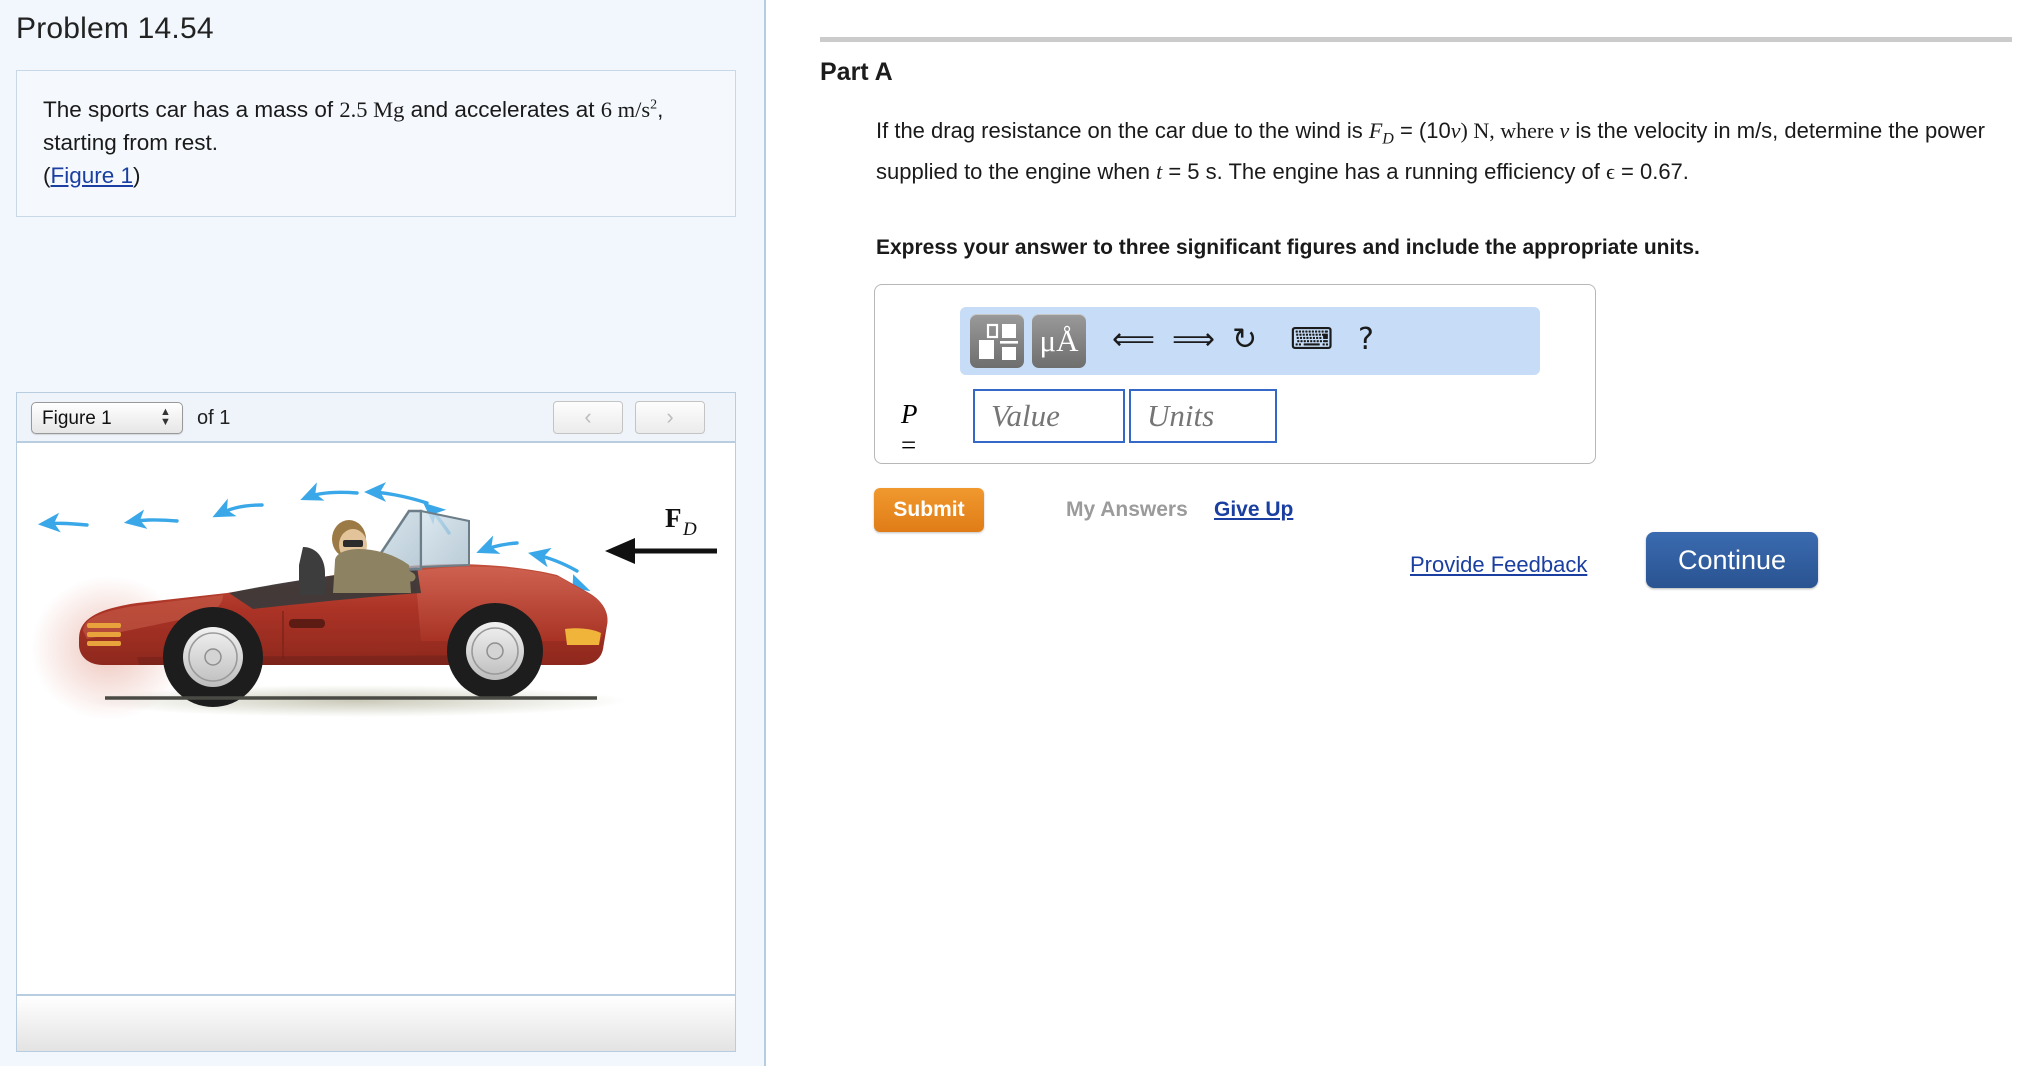 Image resolution: width=2032 pixels, height=1066 pixels. Describe the element at coordinates (1564, 130) in the screenshot. I see `question-v-2: v` at that location.